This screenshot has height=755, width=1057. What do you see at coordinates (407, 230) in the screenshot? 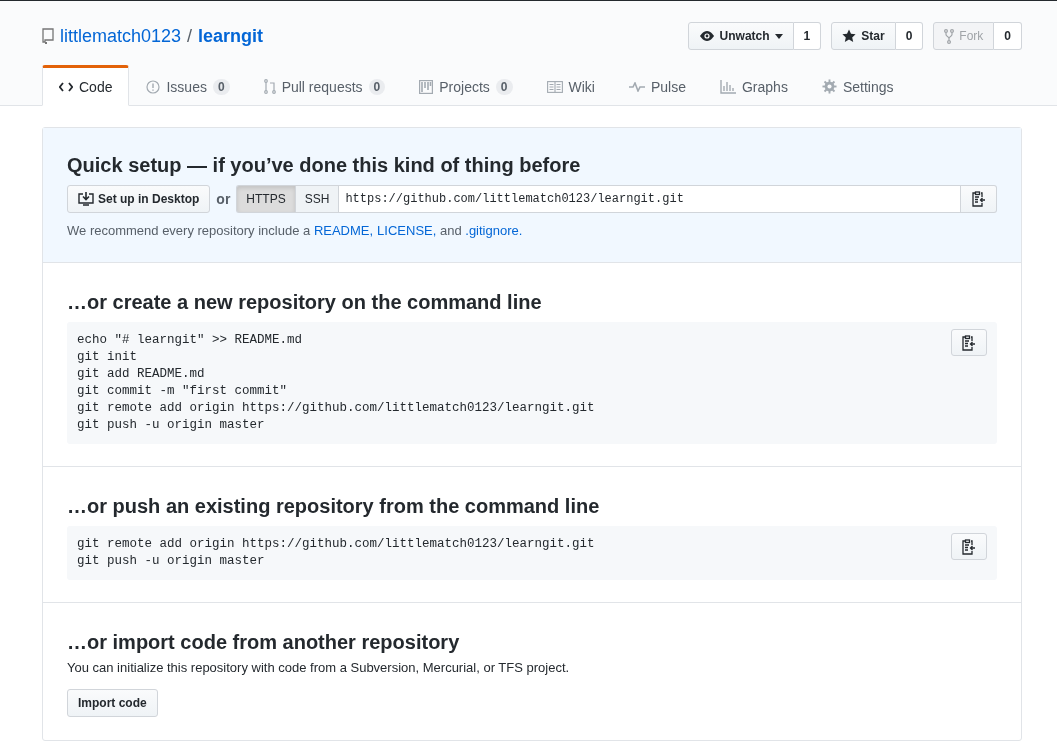
I see `file-link: LICENSE,` at bounding box center [407, 230].